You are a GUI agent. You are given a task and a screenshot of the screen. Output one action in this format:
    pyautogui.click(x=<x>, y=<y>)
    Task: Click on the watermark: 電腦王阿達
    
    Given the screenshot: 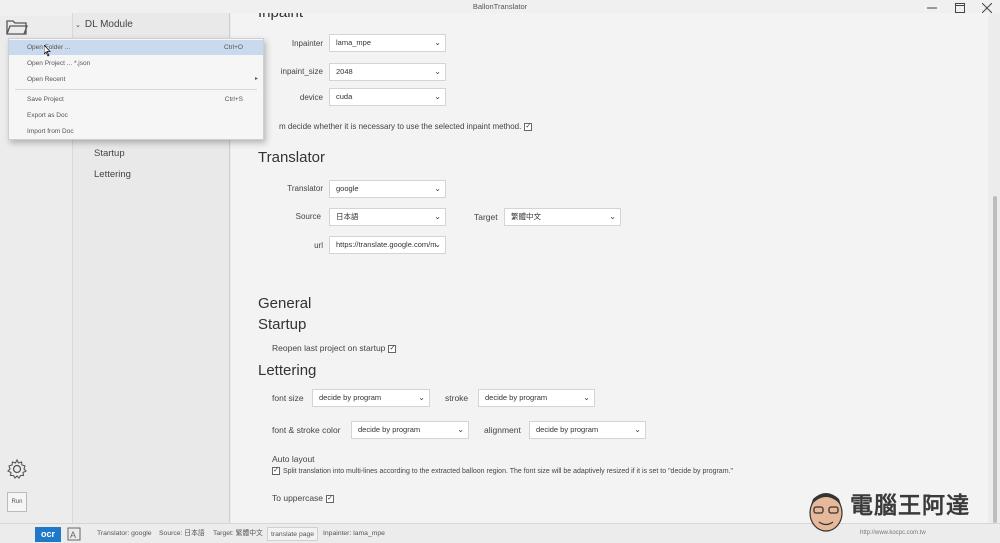 What is the action you would take?
    pyautogui.click(x=910, y=503)
    